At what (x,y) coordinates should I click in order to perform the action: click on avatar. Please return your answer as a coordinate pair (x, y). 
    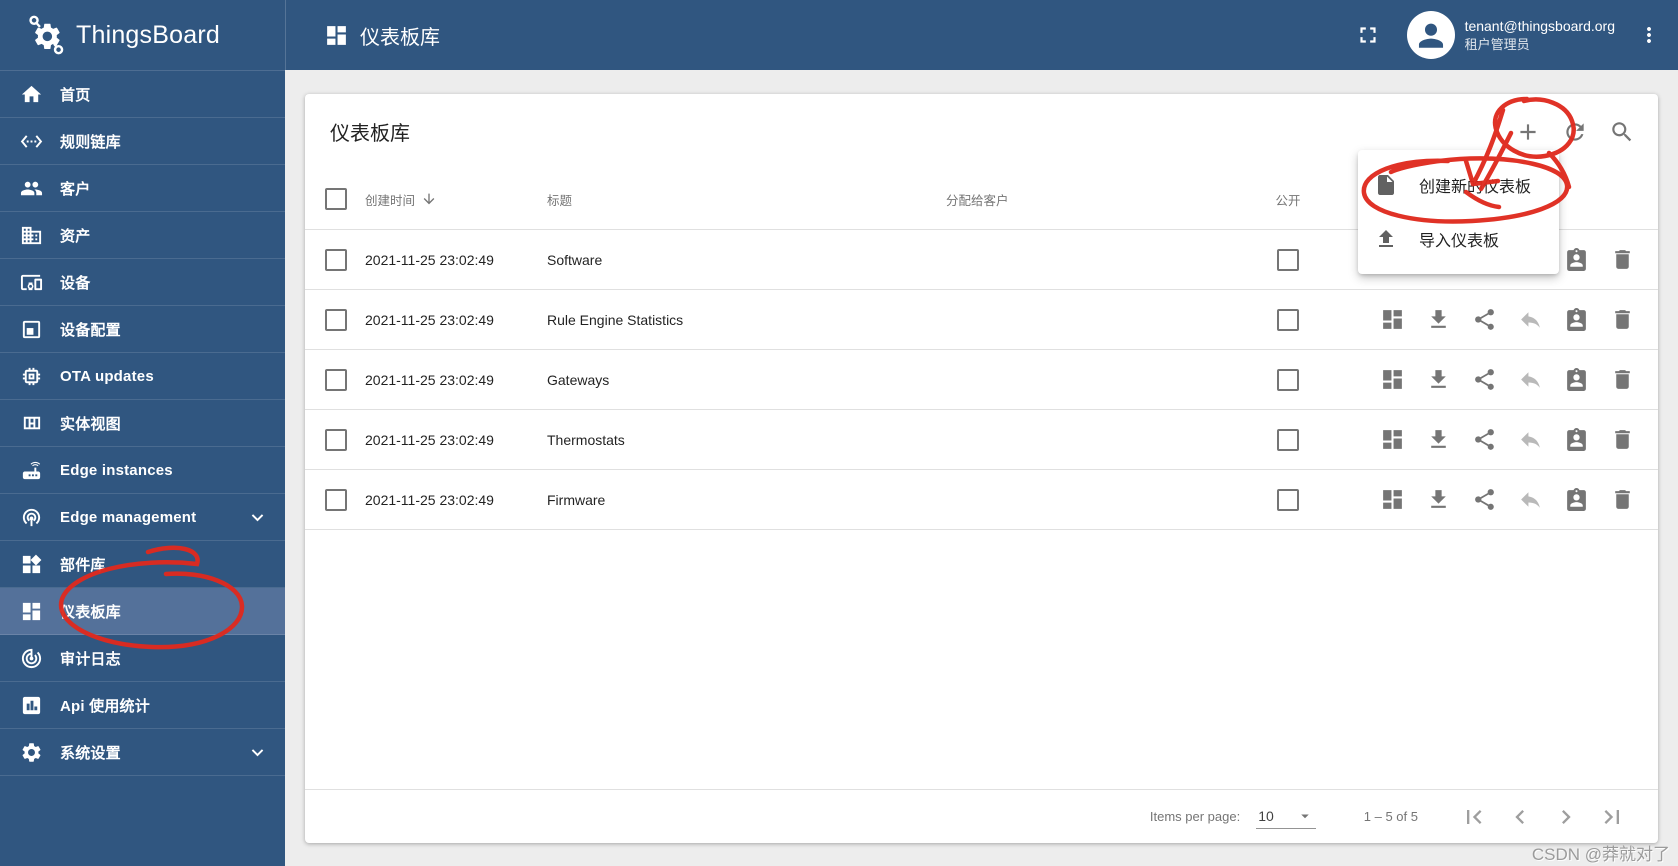
    Looking at the image, I should click on (1430, 35).